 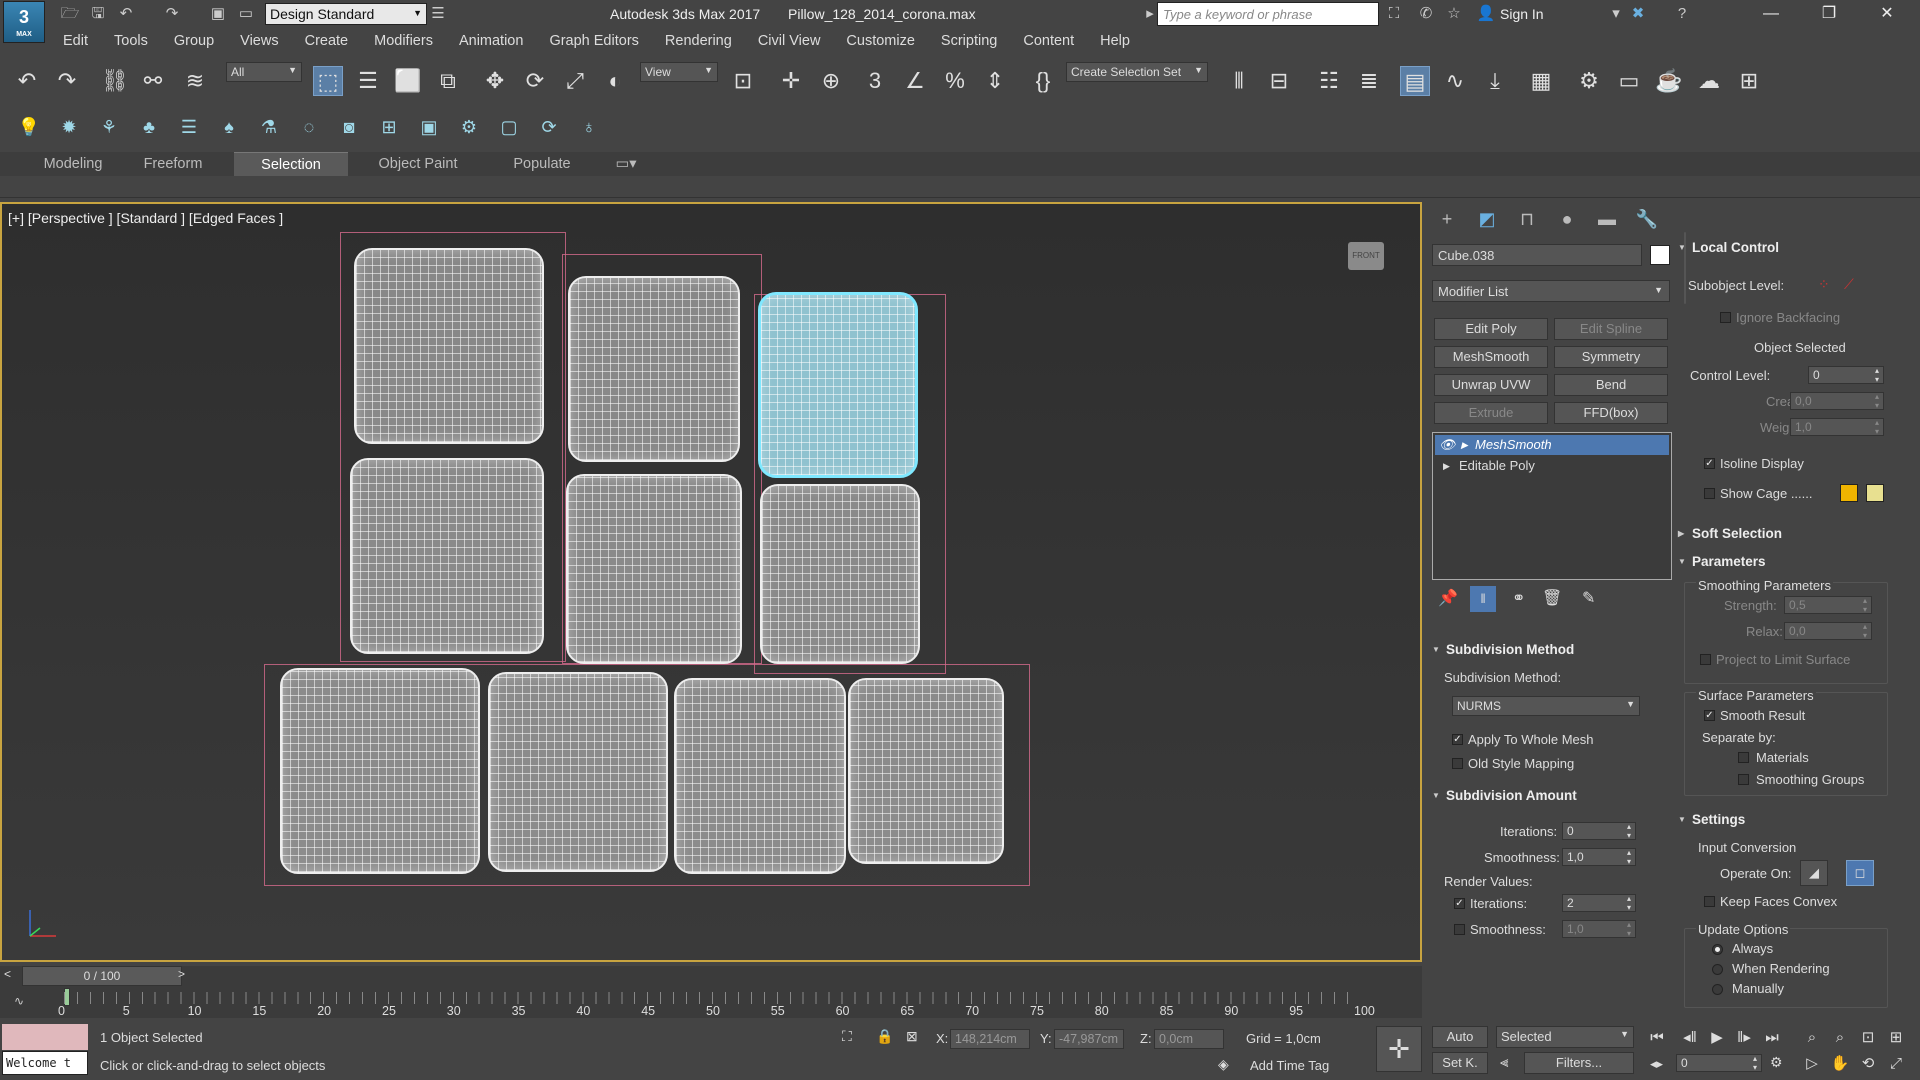 I want to click on go-to-end-icon: ⏭, so click(x=1772, y=1038).